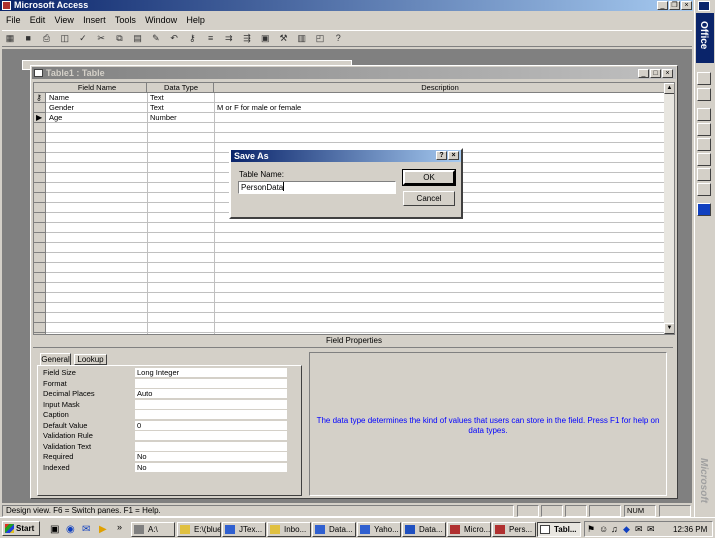 This screenshot has width=715, height=538. Describe the element at coordinates (101, 38) in the screenshot. I see `cut-icon: ✂` at that location.